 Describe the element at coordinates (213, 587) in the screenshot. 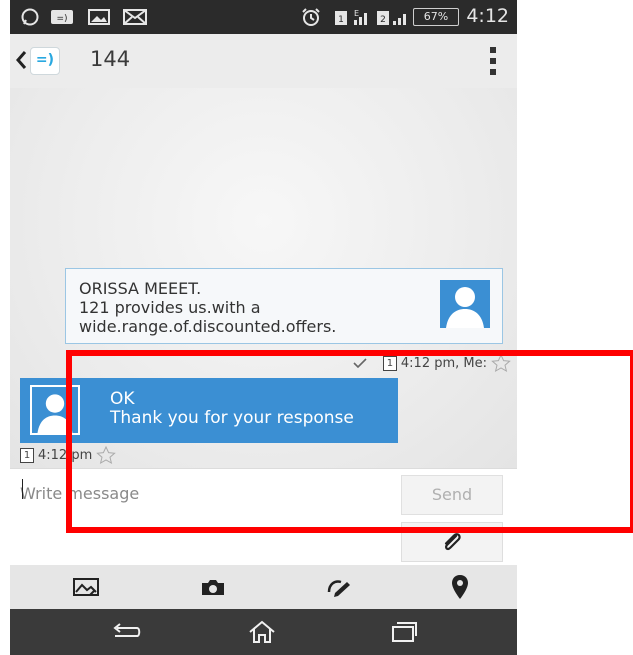

I see `camera-icon` at that location.